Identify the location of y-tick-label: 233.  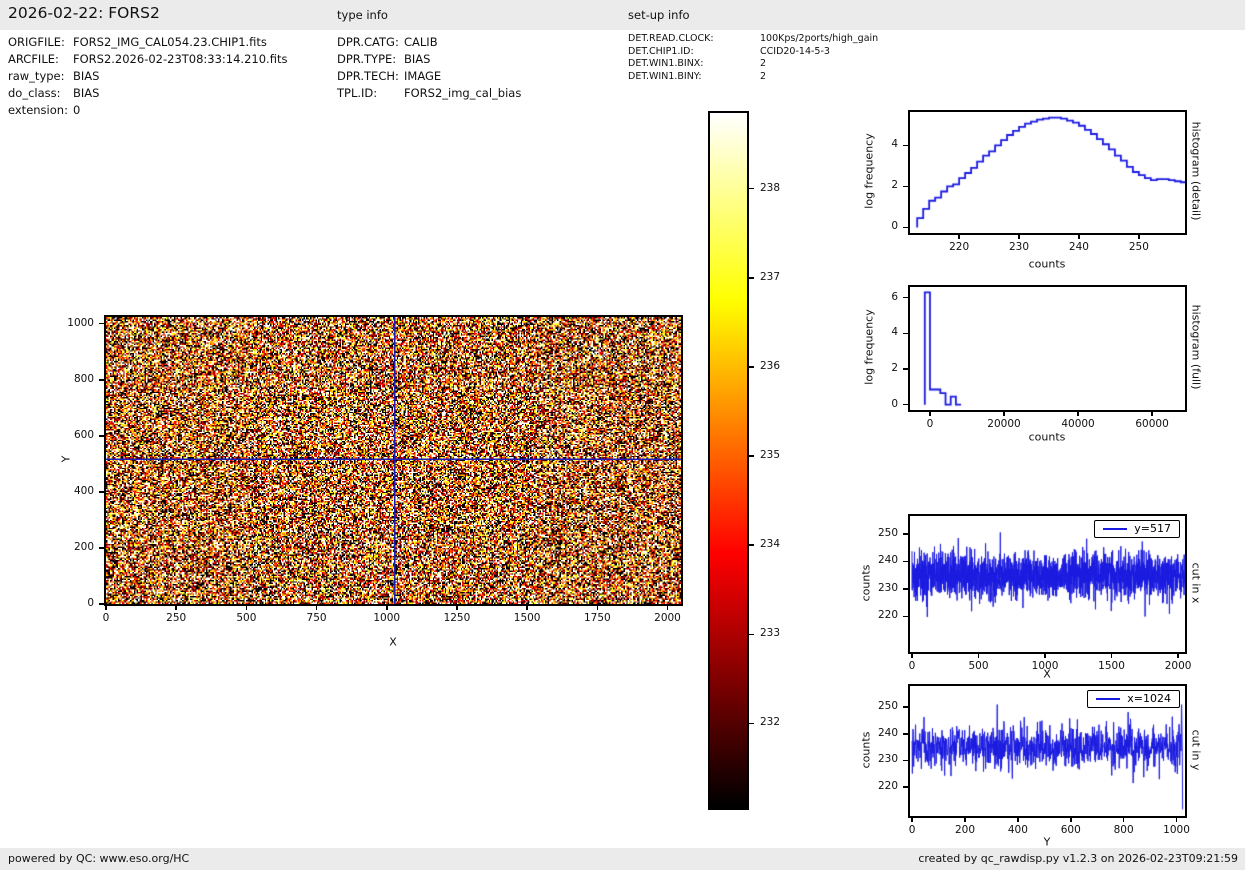
(770, 633).